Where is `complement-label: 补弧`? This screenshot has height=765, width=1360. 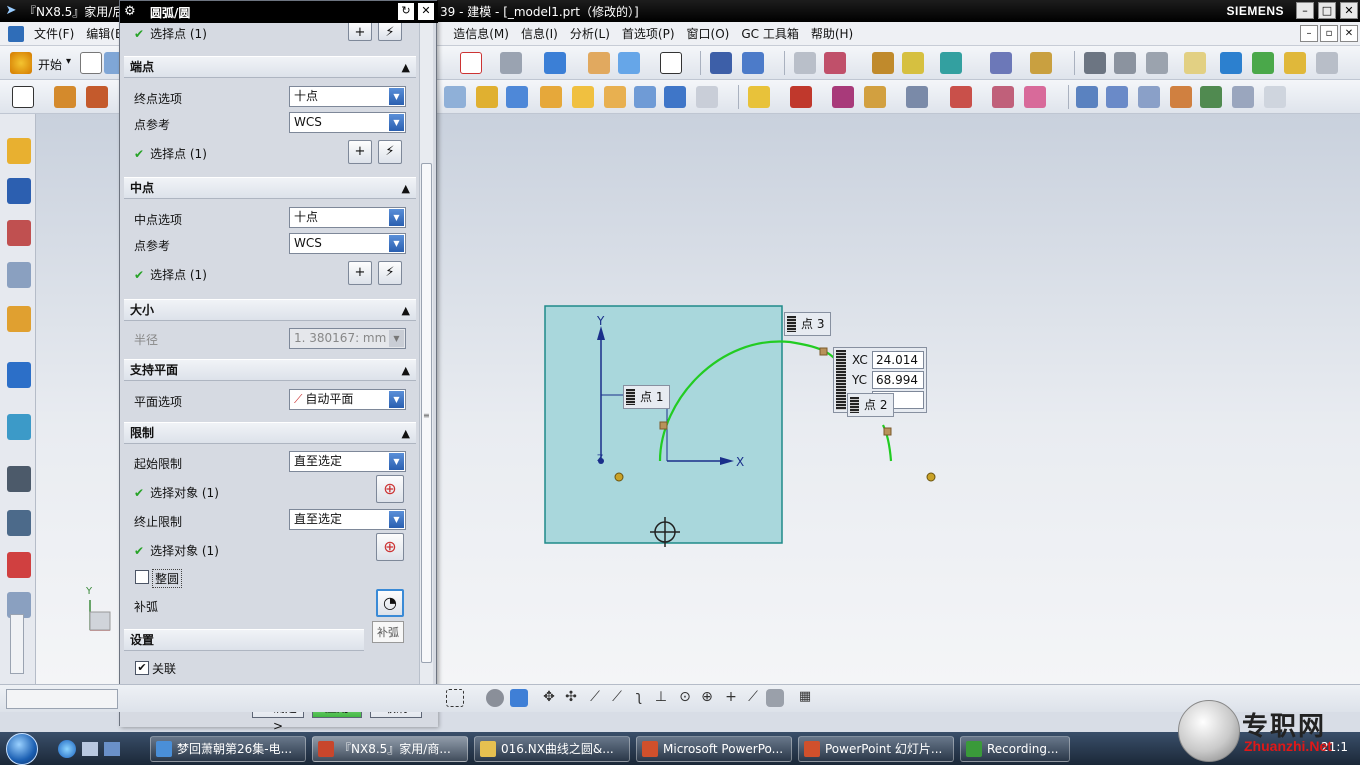
complement-label: 补弧 is located at coordinates (146, 607).